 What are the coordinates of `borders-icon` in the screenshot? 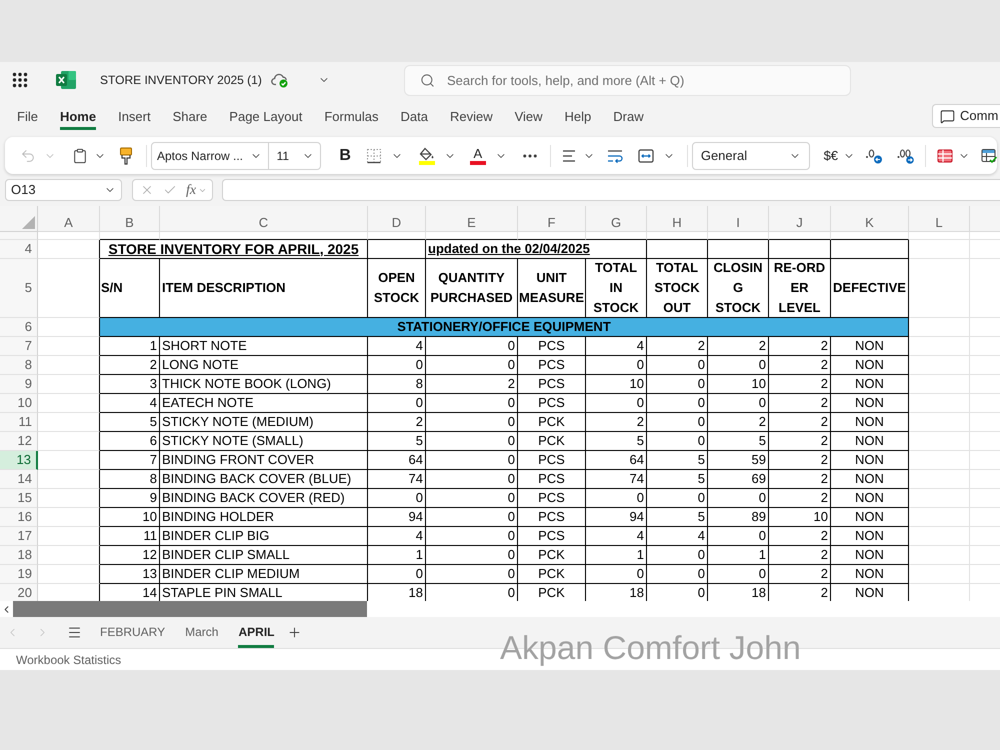 It's located at (374, 156).